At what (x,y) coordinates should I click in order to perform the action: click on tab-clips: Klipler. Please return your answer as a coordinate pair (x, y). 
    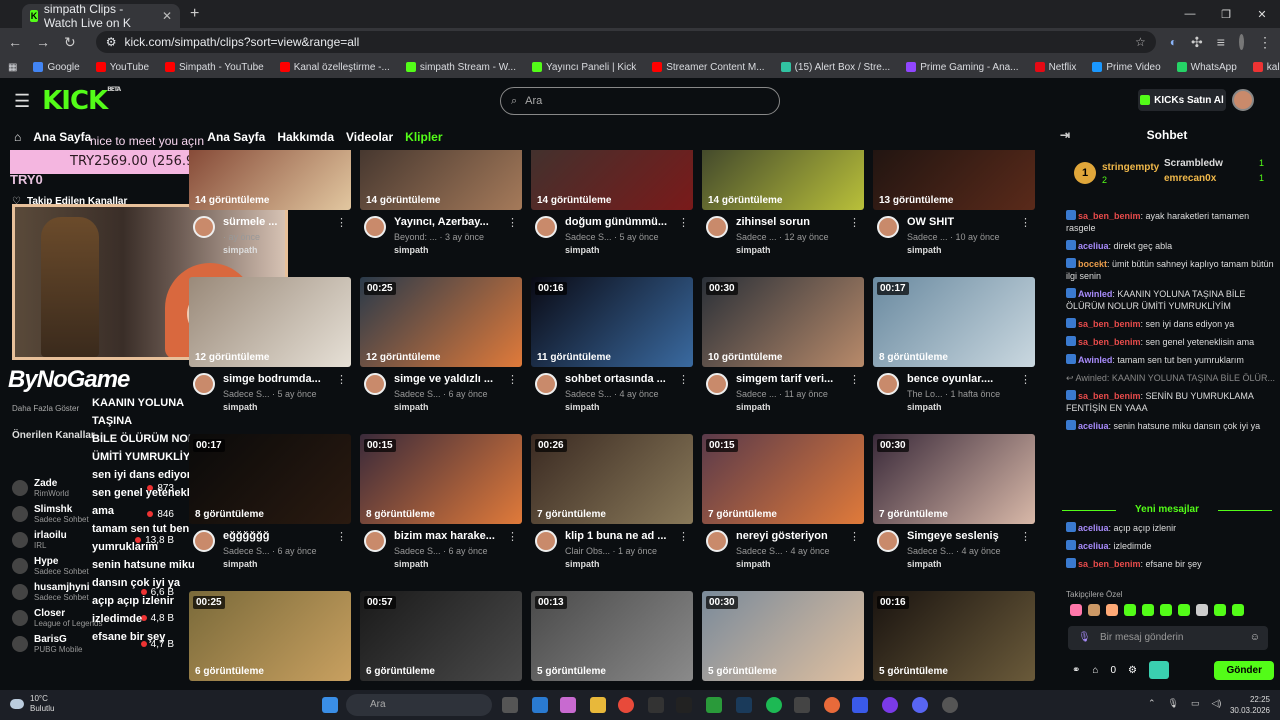
    Looking at the image, I should click on (423, 137).